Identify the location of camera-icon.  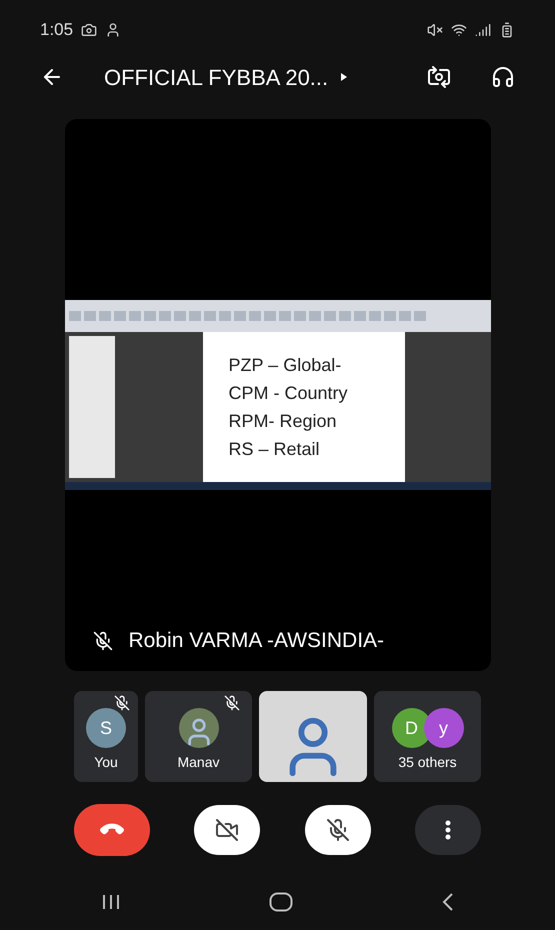
(89, 30).